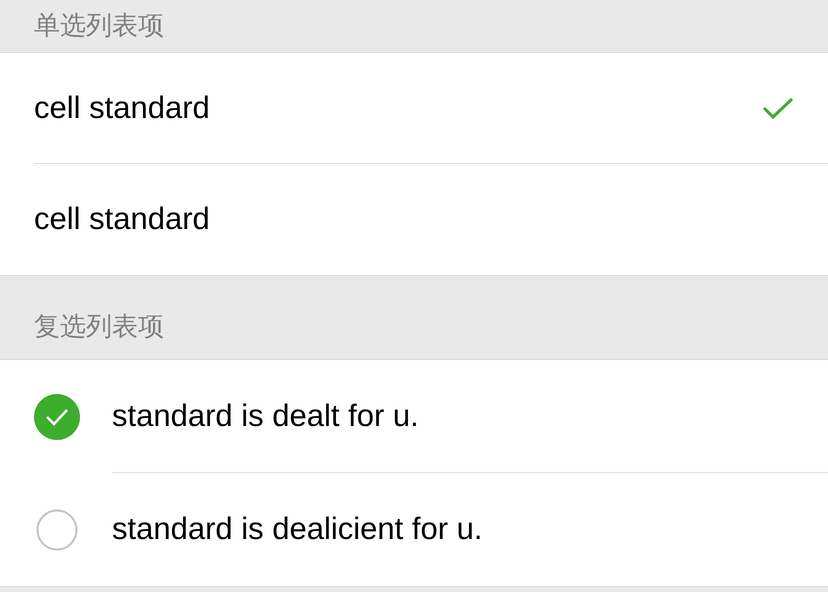 The width and height of the screenshot is (828, 592). What do you see at coordinates (265, 415) in the screenshot?
I see `option-label: standard is dealt for u.` at bounding box center [265, 415].